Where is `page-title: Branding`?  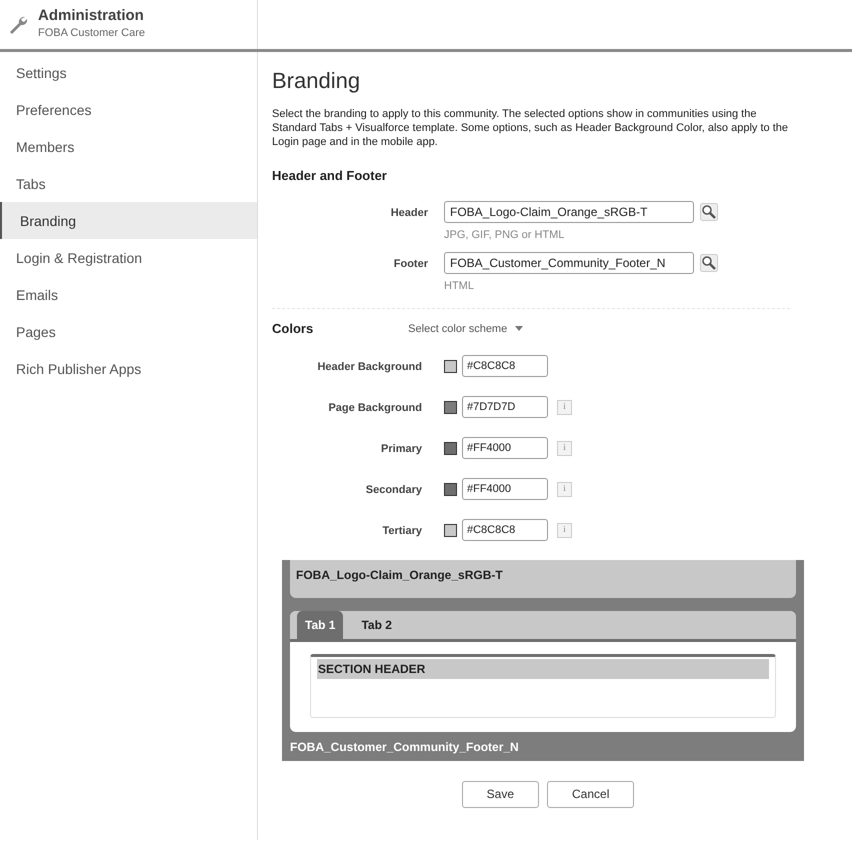
page-title: Branding is located at coordinates (317, 81).